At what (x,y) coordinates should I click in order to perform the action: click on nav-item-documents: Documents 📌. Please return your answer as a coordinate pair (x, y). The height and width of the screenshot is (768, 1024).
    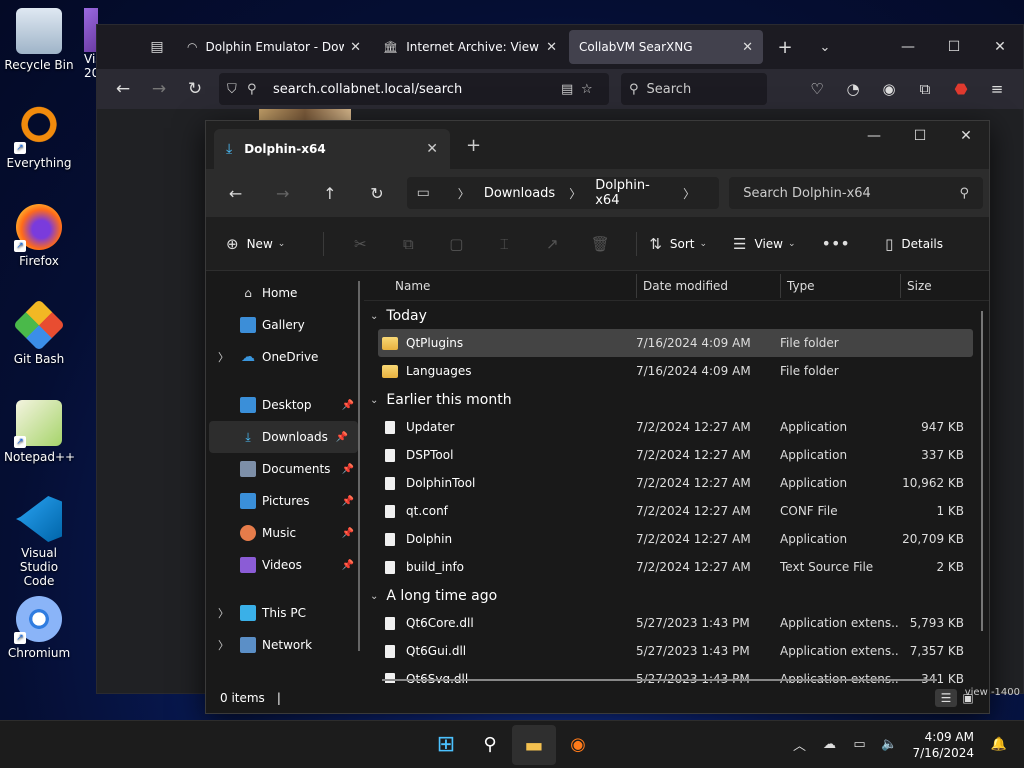
    Looking at the image, I should click on (285, 469).